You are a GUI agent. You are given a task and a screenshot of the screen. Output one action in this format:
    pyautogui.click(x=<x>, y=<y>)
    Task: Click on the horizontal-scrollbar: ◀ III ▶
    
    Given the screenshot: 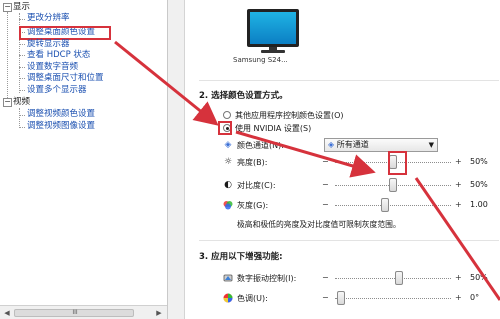 What is the action you would take?
    pyautogui.click(x=83, y=312)
    